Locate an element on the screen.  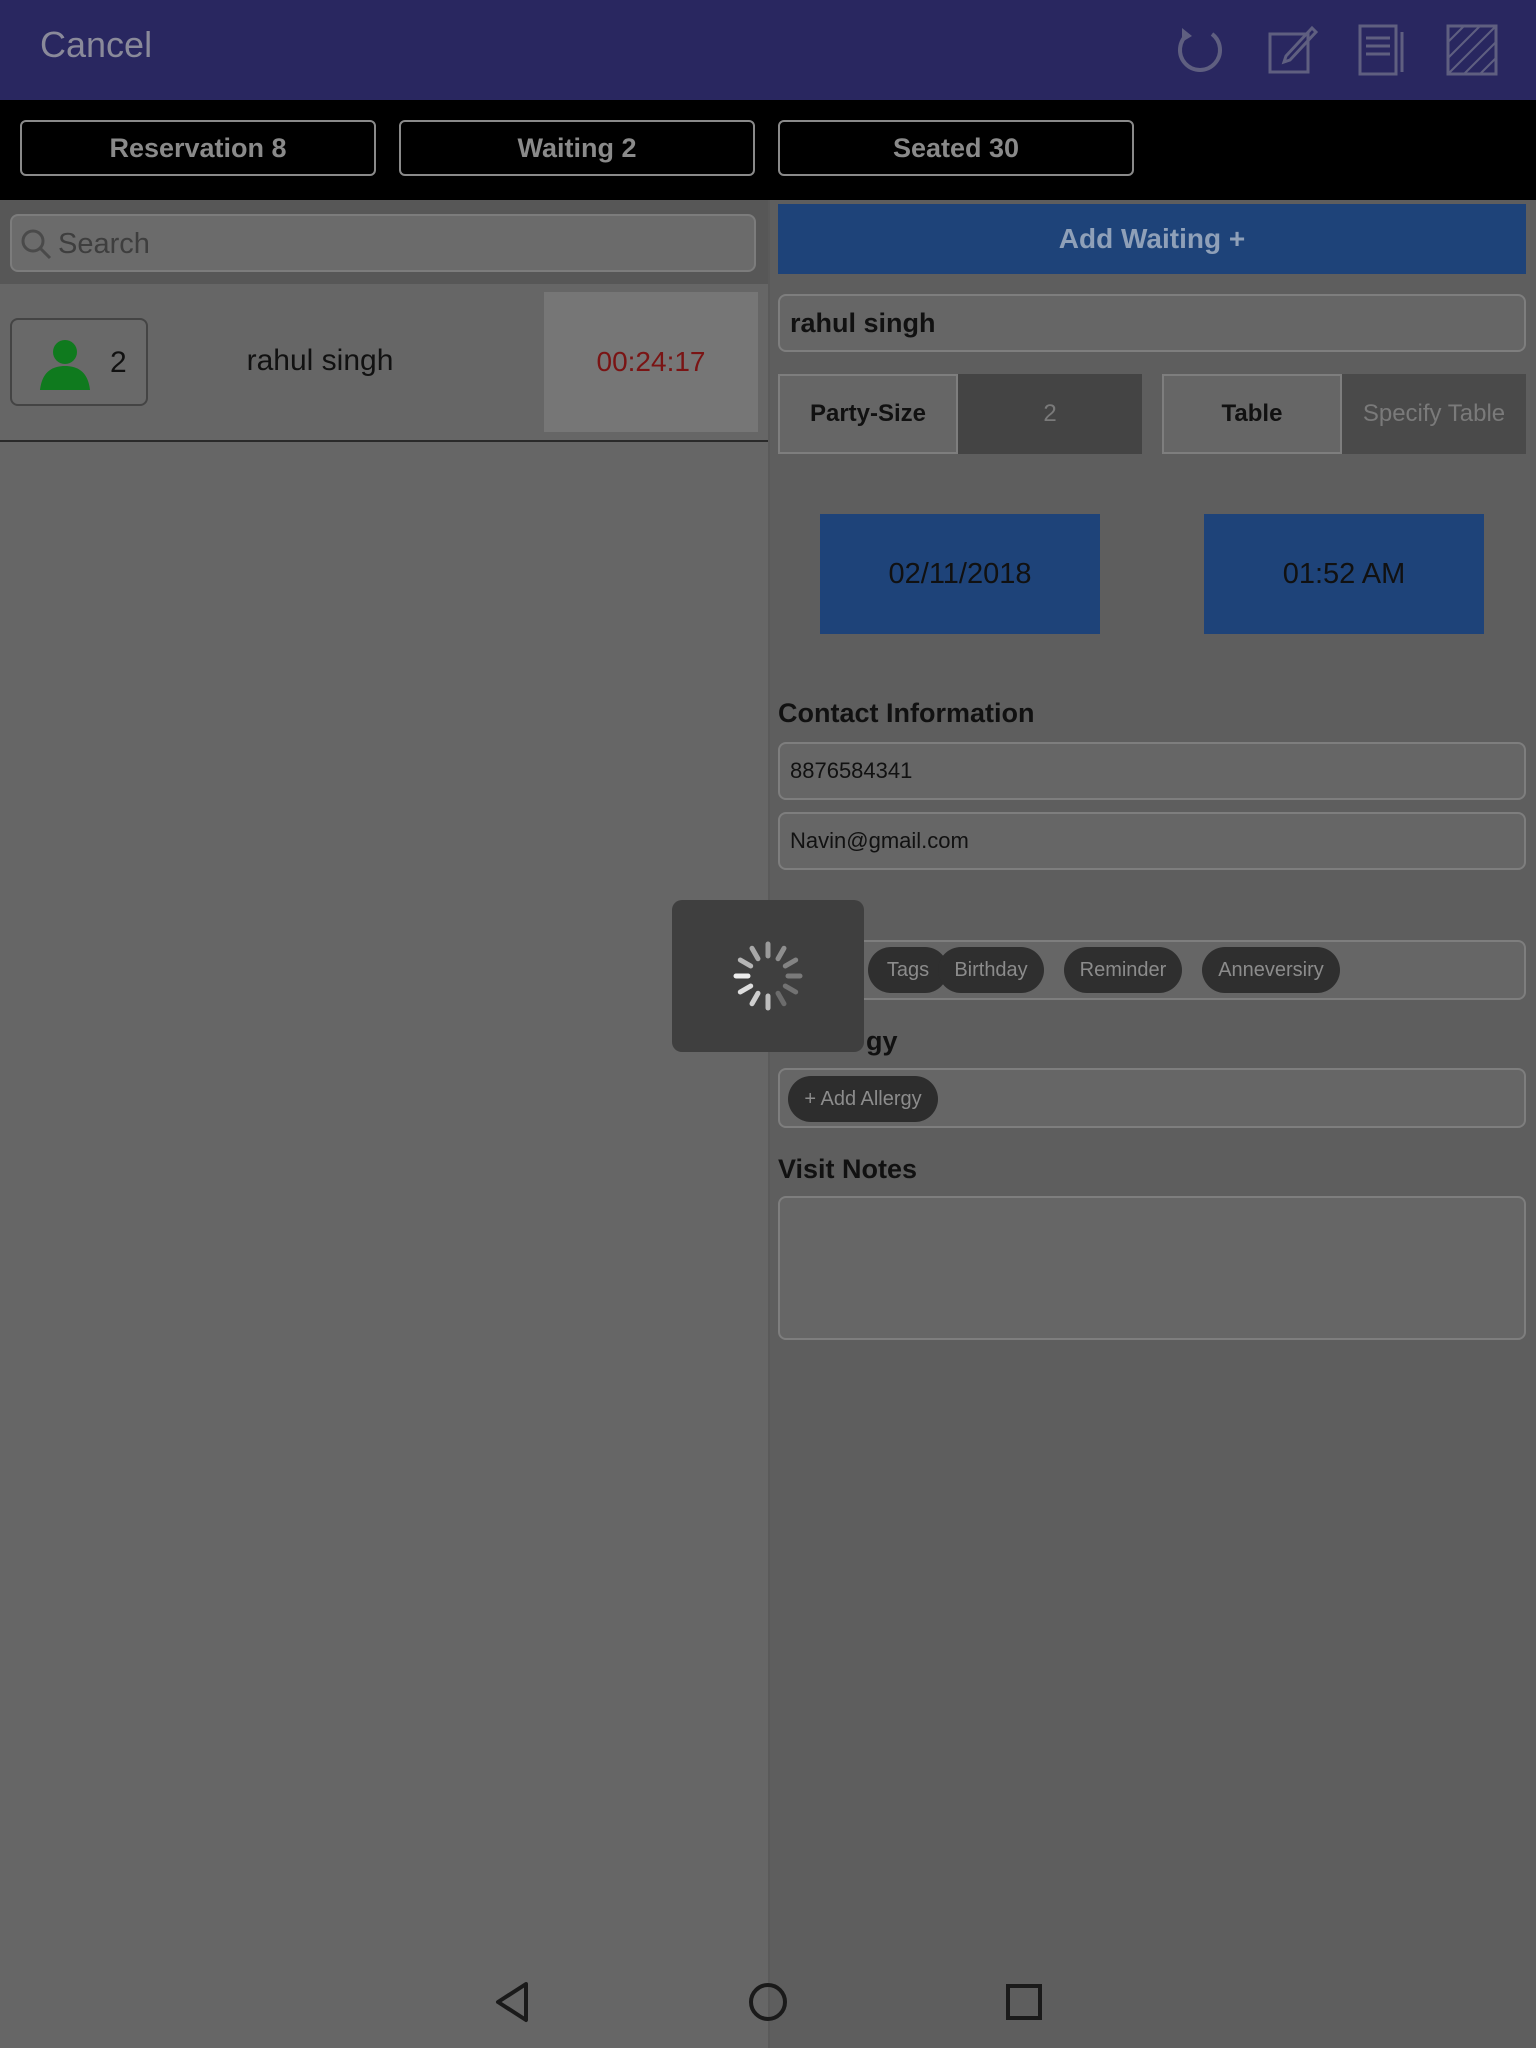
tag-chip-tags: Tags is located at coordinates (908, 970).